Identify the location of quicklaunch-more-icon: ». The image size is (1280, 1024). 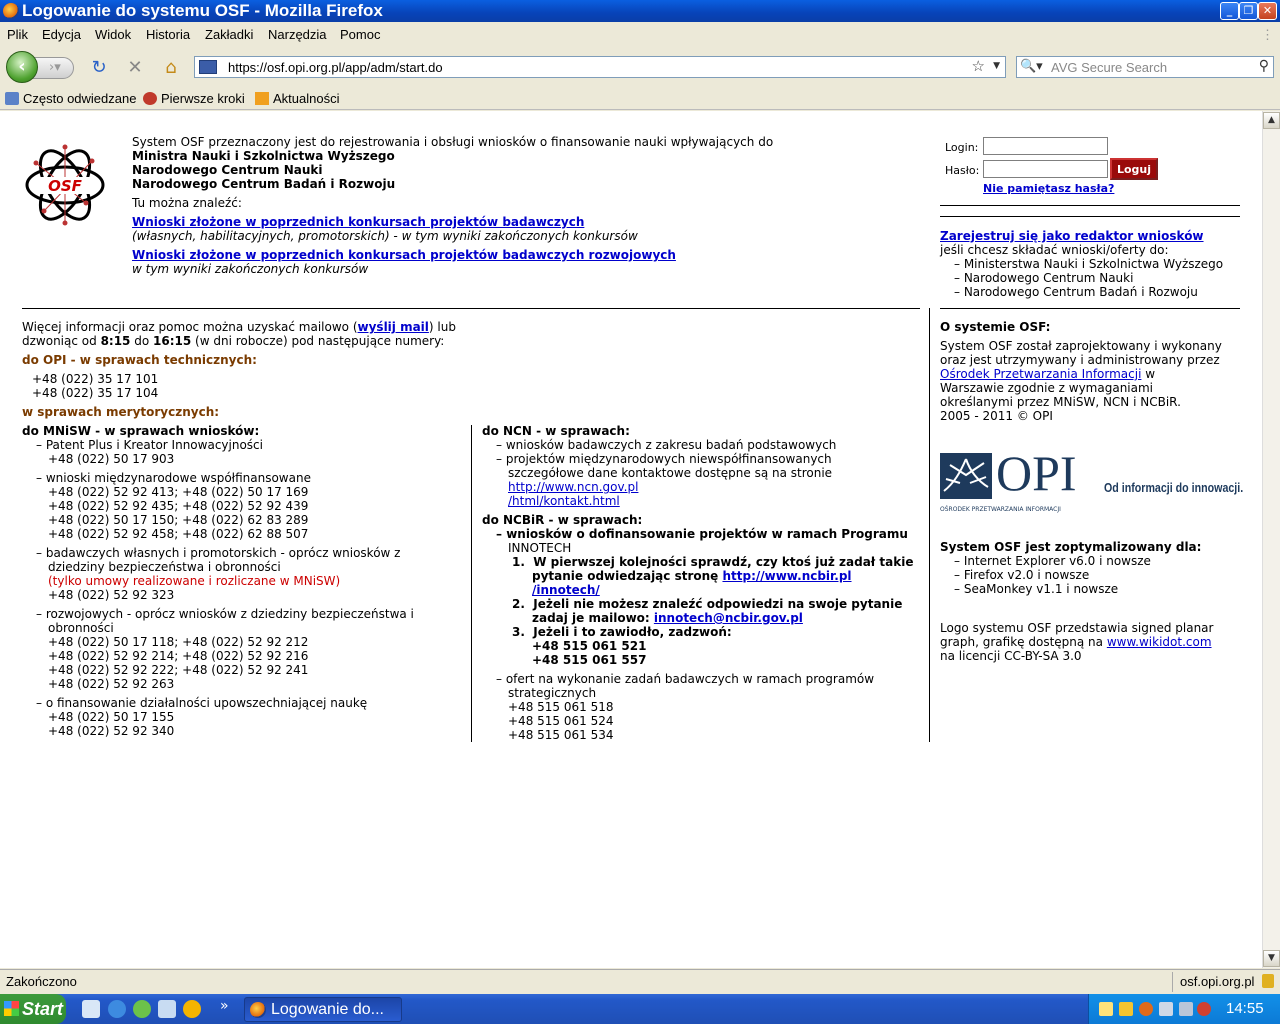
(224, 1006).